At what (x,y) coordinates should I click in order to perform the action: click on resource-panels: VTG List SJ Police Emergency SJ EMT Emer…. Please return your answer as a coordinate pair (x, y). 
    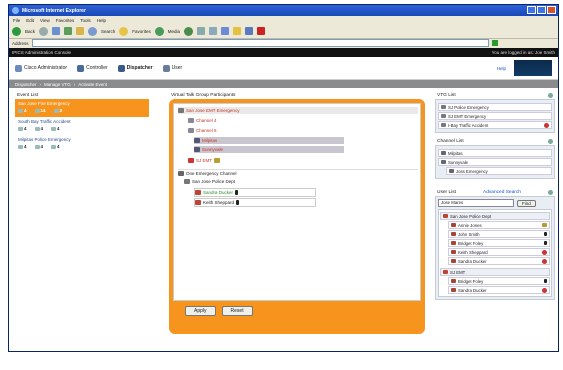
    Looking at the image, I should click on (495, 196).